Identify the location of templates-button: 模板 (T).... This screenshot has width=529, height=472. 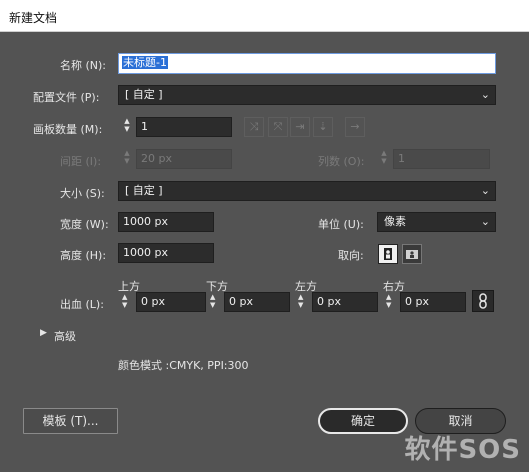
(70, 421).